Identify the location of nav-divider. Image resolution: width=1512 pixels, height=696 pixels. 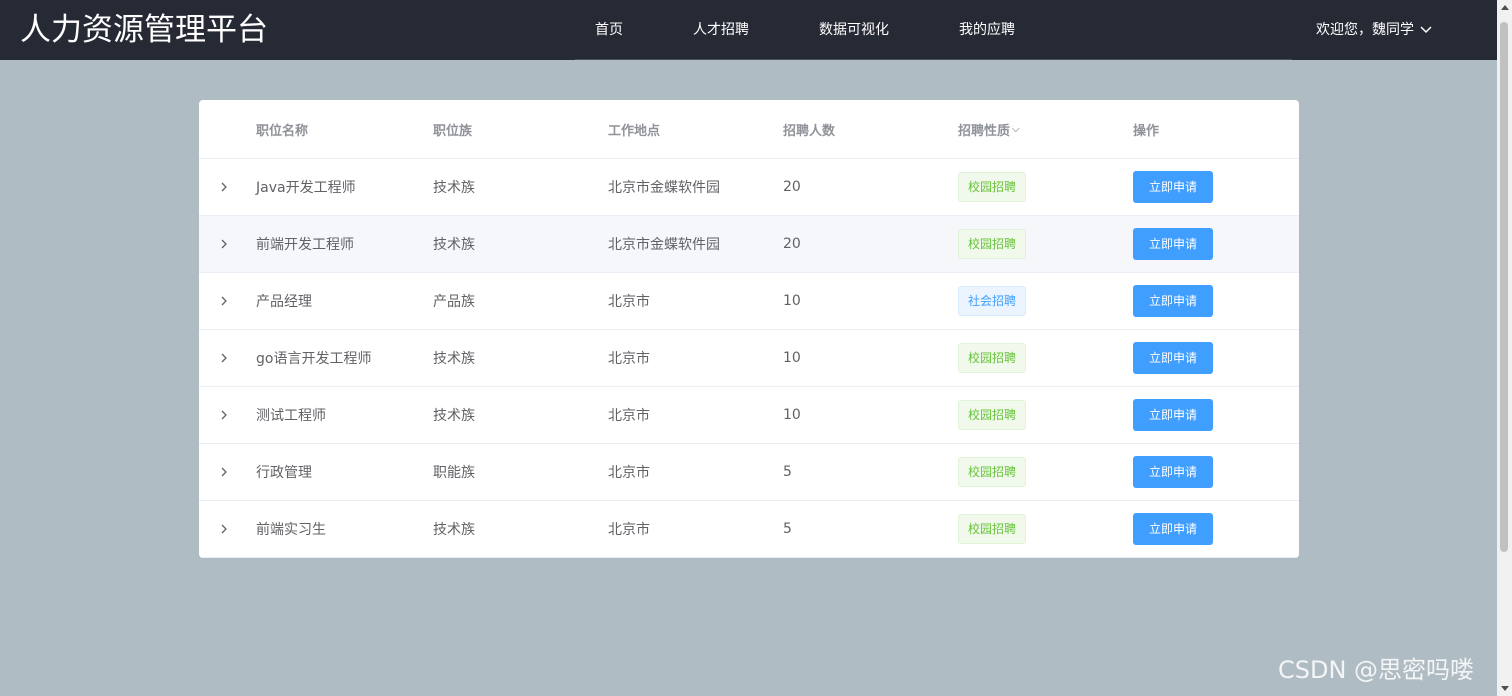
(933, 59).